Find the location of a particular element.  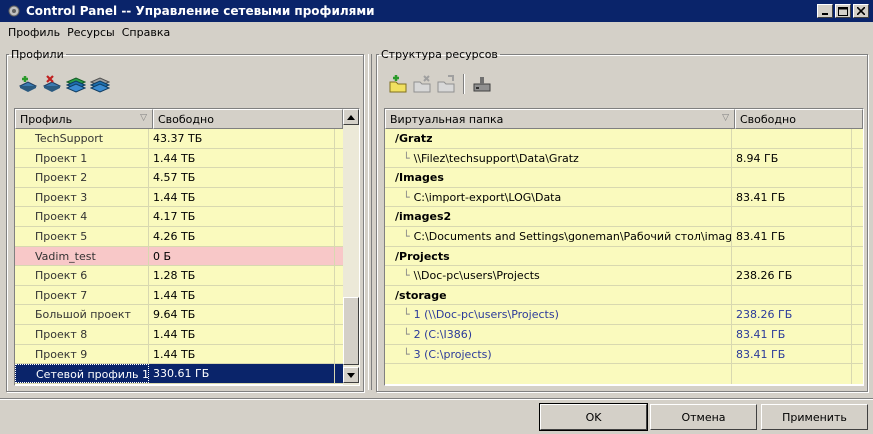

path-row: └ 3 (C:\projects) 83.41 ГБ is located at coordinates (624, 354).